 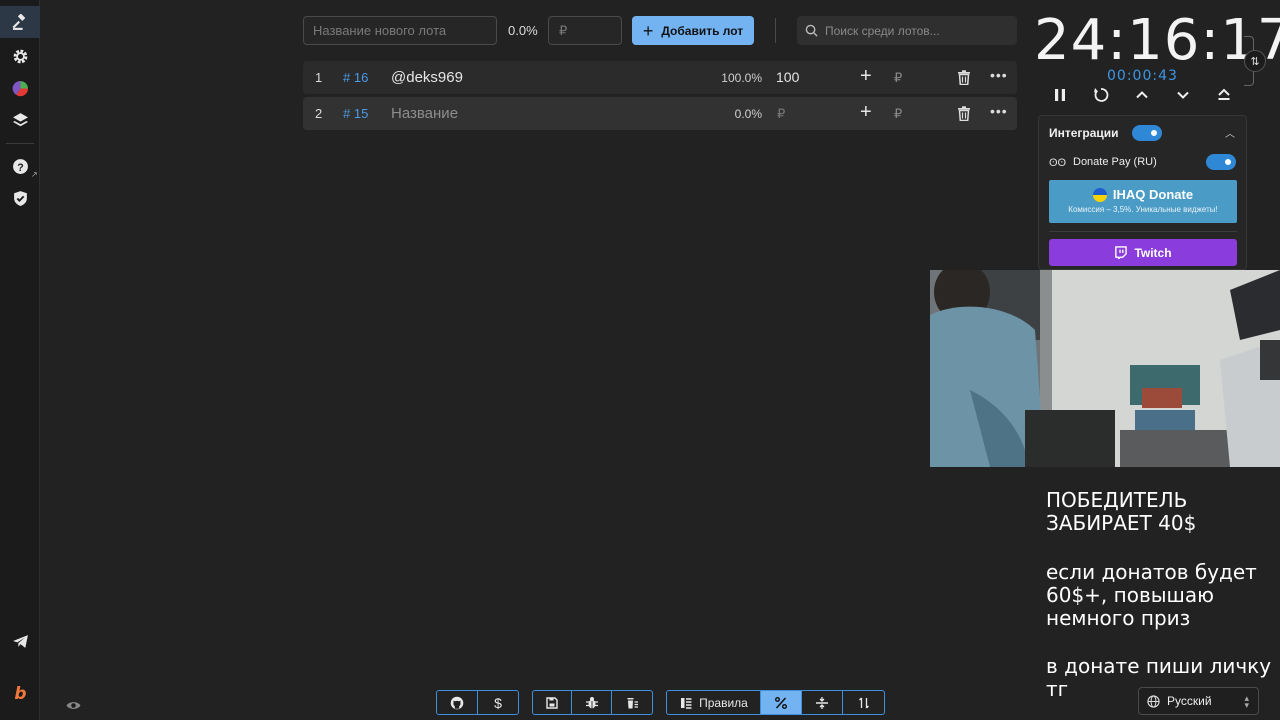 I want to click on rules-button: Правила, so click(x=714, y=702).